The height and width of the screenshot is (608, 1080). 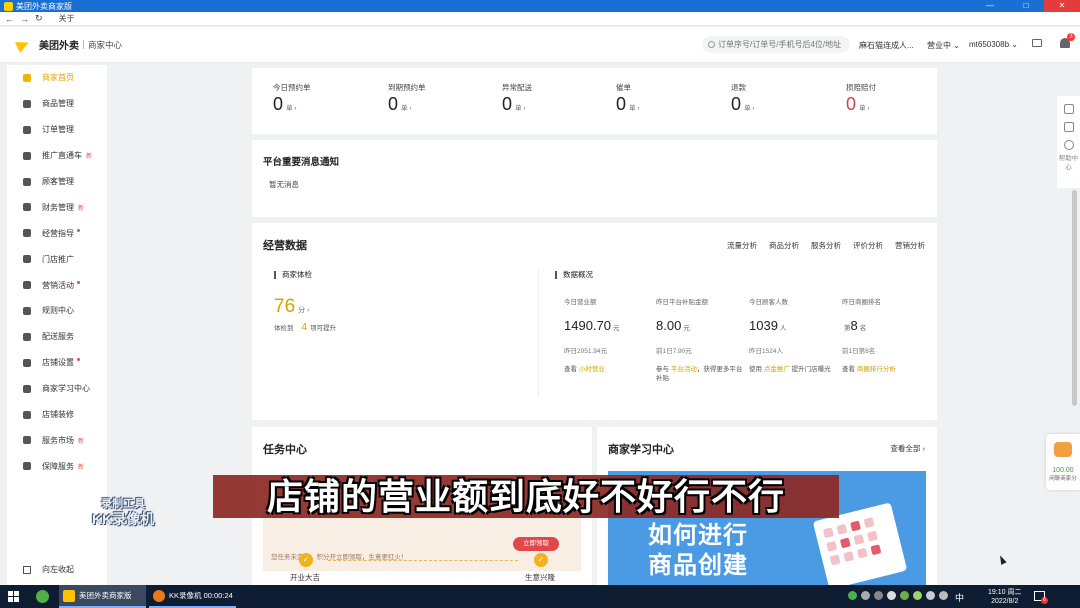 What do you see at coordinates (993, 44) in the screenshot?
I see `account-dropdown: mt650308b ⌄` at bounding box center [993, 44].